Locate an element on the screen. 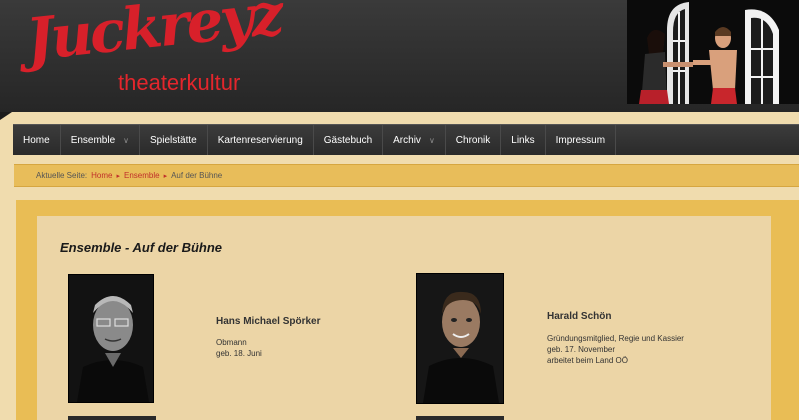 The image size is (799, 420). nav-item-label: Kartenreservierung is located at coordinates (260, 140).